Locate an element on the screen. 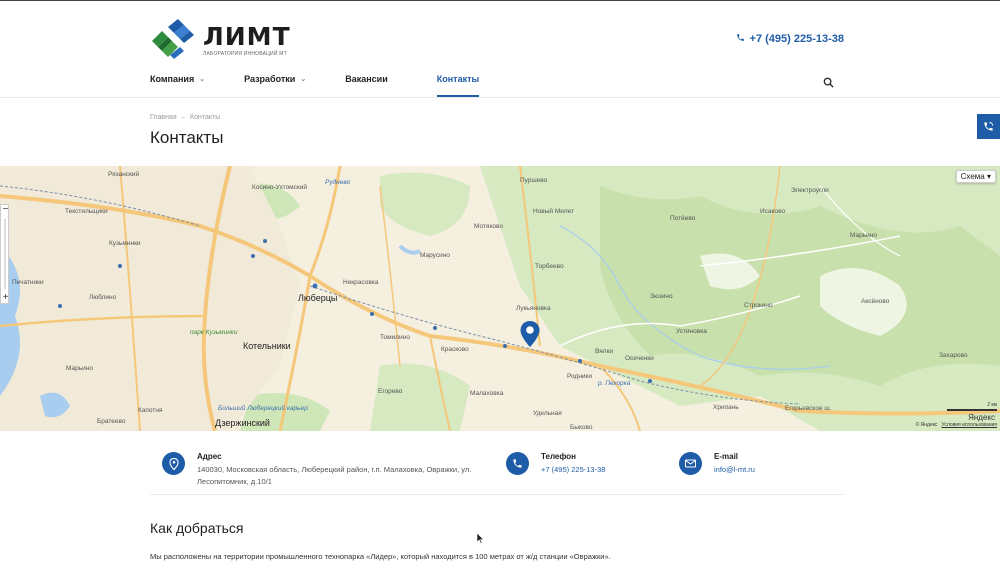  map-label: Исаково is located at coordinates (773, 211).